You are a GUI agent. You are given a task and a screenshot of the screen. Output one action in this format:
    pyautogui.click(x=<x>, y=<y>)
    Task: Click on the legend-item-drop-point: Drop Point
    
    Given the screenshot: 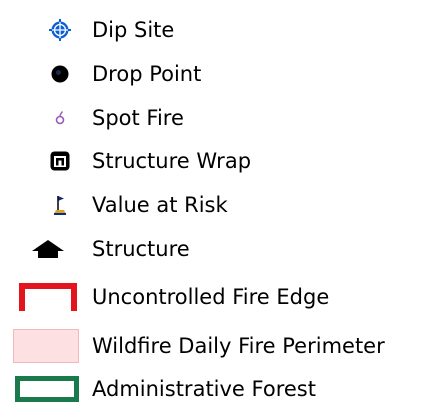 What is the action you would take?
    pyautogui.click(x=212, y=74)
    